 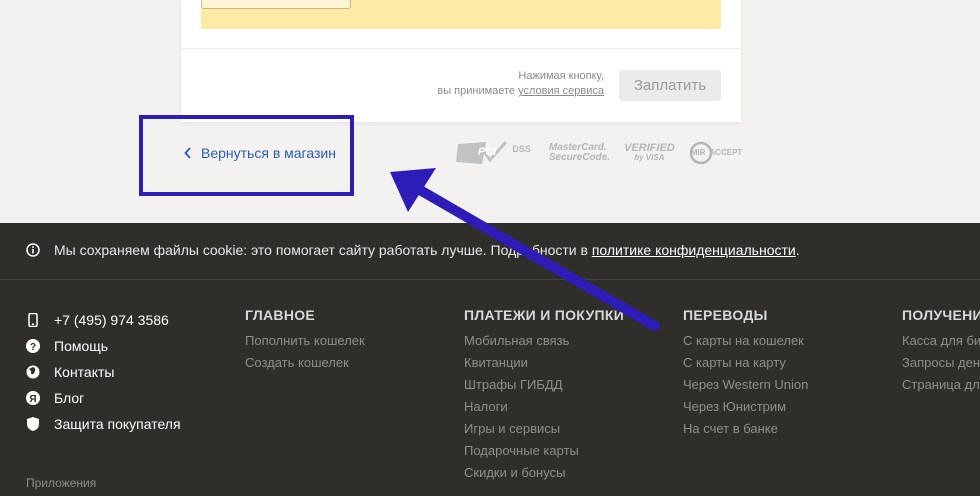 I want to click on footer-link: С карты на карту, so click(x=745, y=366).